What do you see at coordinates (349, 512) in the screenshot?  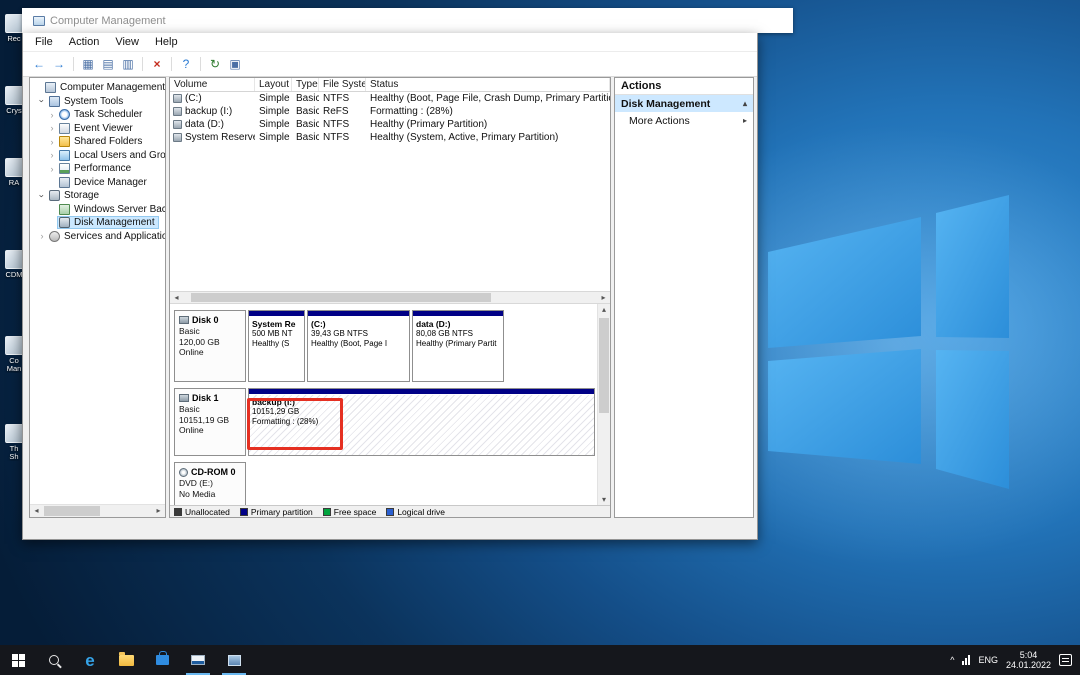 I see `legend-free-space: Free space` at bounding box center [349, 512].